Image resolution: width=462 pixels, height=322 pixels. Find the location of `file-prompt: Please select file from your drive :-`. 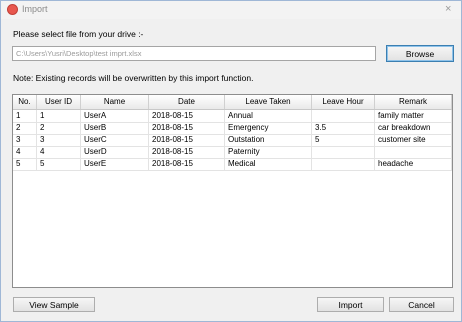

file-prompt: Please select file from your drive :- is located at coordinates (78, 34).